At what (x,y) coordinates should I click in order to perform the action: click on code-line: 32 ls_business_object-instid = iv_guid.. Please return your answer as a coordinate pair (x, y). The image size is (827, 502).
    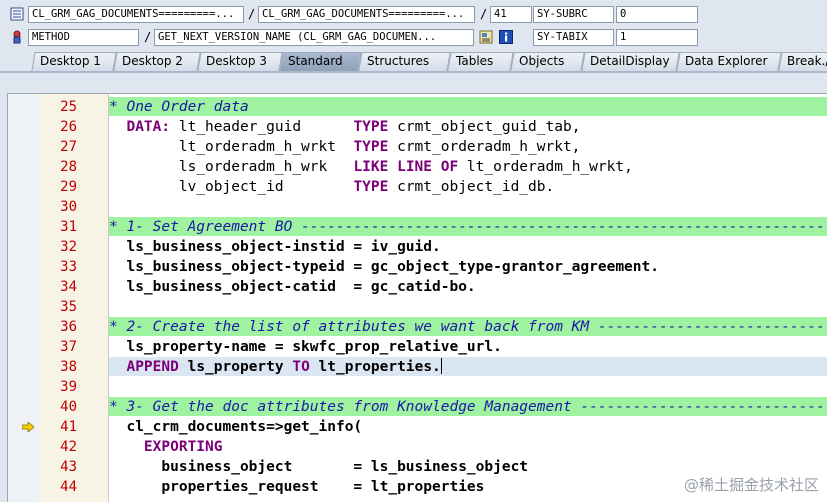
    Looking at the image, I should click on (417, 247).